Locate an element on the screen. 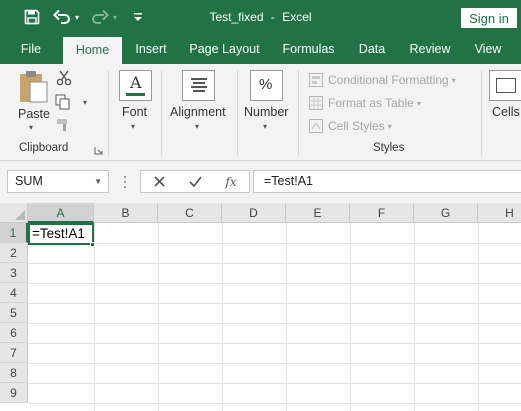 Image resolution: width=521 pixels, height=411 pixels. row-header: 9 is located at coordinates (14, 393).